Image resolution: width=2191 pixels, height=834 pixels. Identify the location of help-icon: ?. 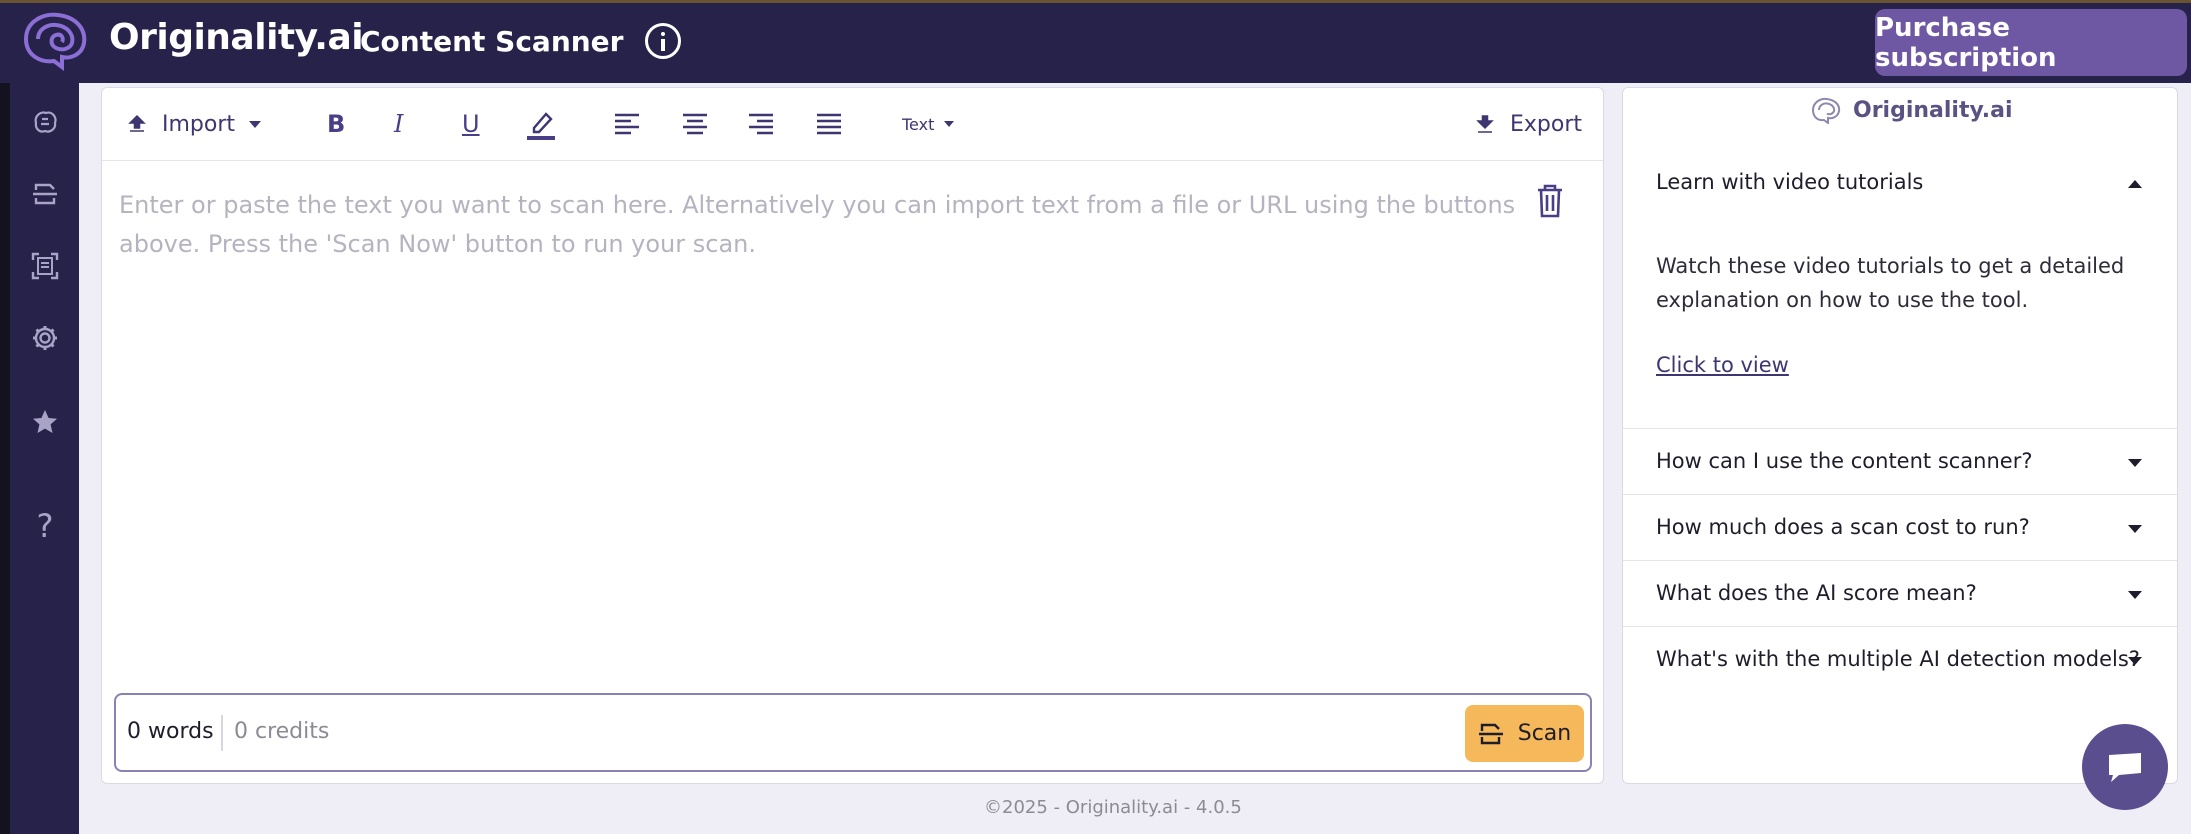
(45, 526).